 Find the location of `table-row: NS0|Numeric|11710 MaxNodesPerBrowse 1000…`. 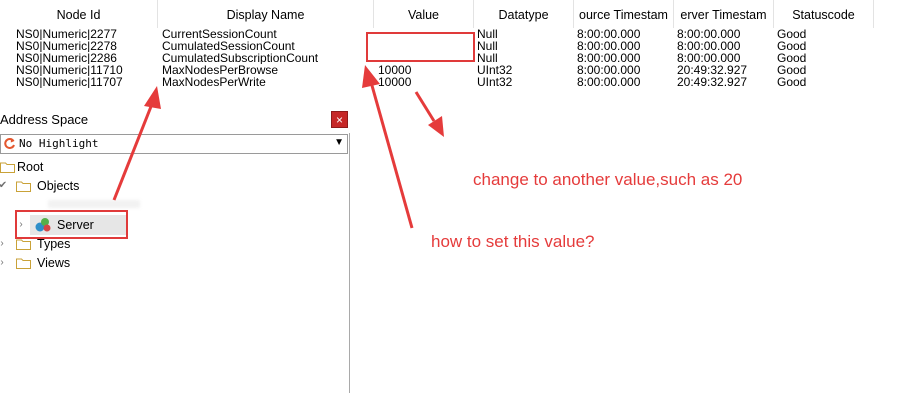

table-row: NS0|Numeric|11710 MaxNodesPerBrowse 1000… is located at coordinates (450, 70).